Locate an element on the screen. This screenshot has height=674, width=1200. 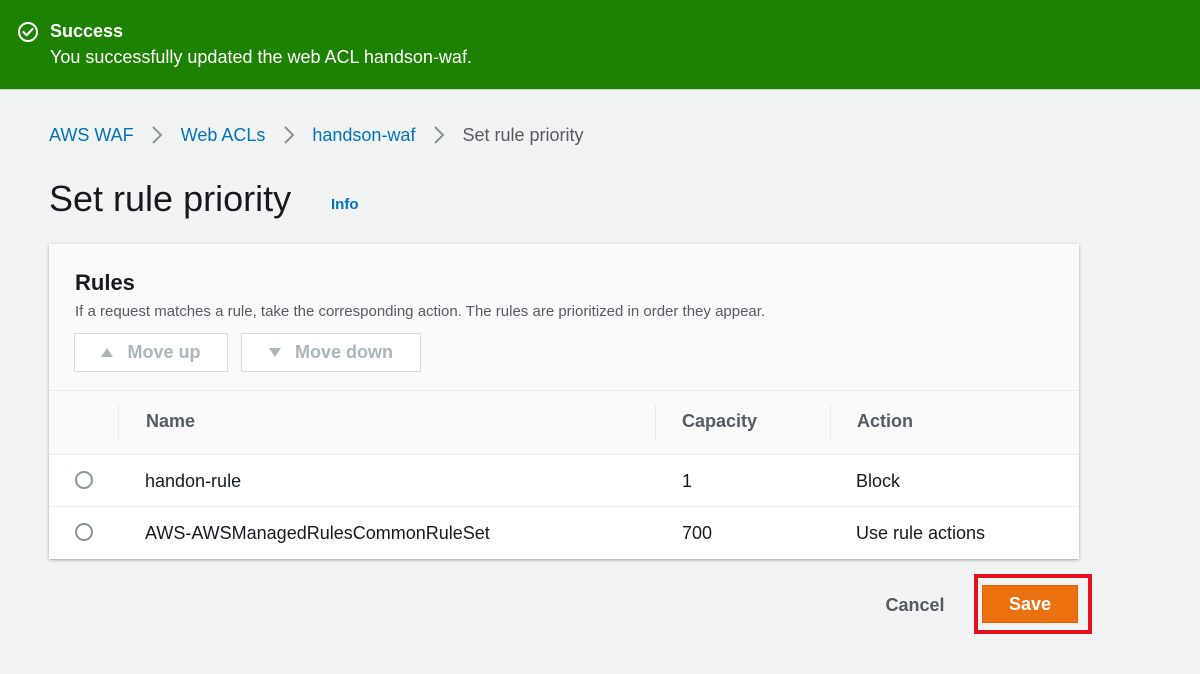
move-down-label: Move down is located at coordinates (344, 352).